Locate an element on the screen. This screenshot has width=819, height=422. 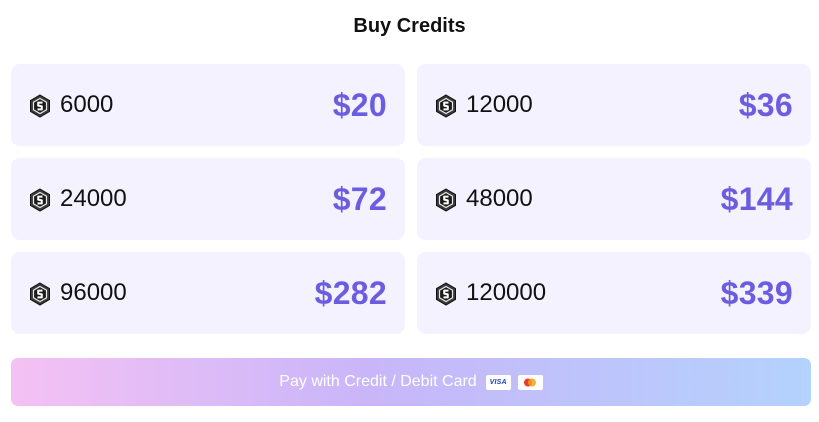
pay-with-card-button: Pay with Credit / Debit Card VISA is located at coordinates (411, 382).